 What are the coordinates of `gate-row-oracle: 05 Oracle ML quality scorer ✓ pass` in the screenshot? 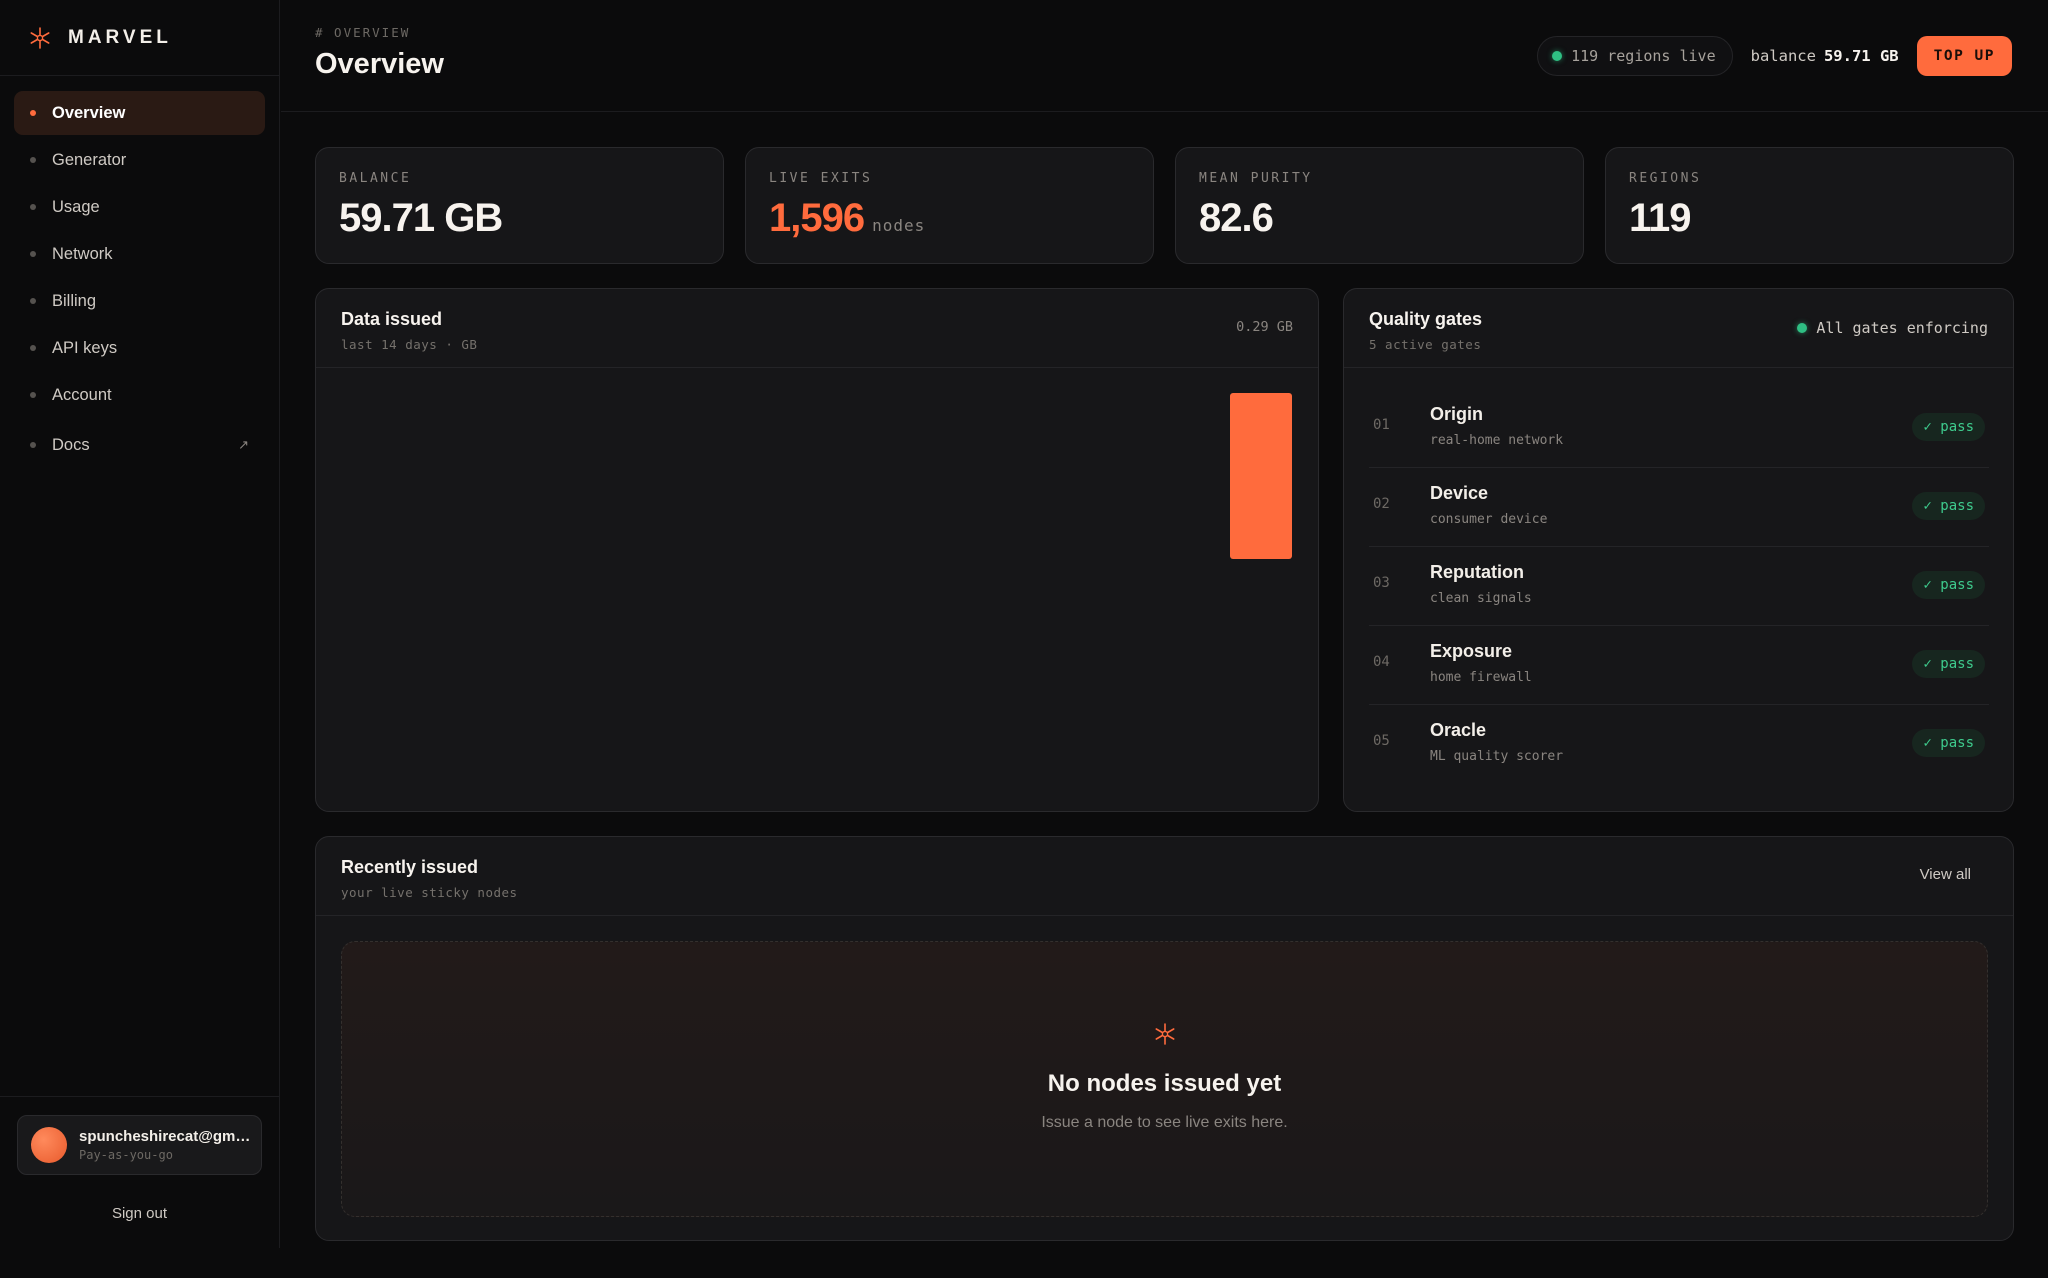 It's located at (1679, 744).